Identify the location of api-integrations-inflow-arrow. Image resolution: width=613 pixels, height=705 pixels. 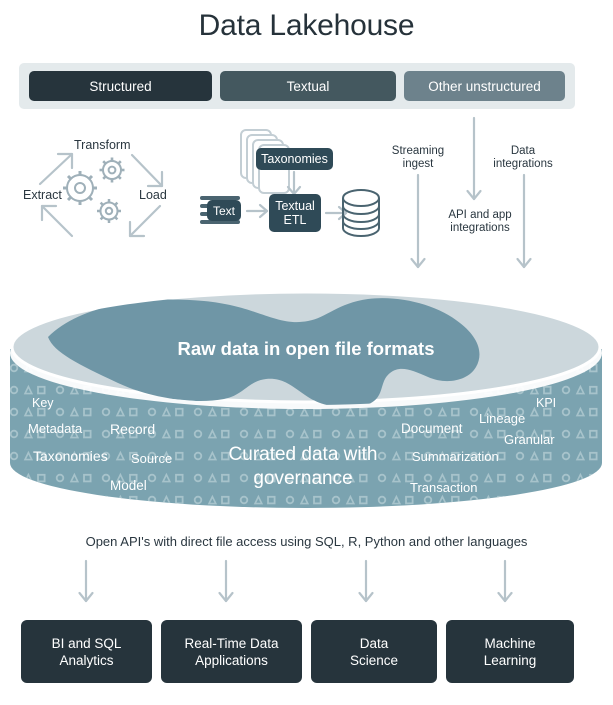
(474, 158).